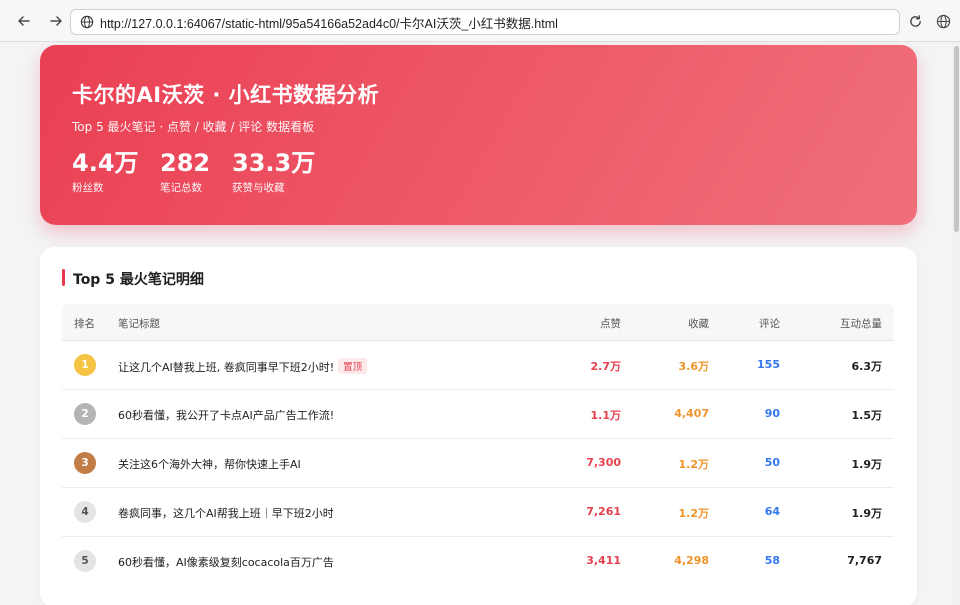  What do you see at coordinates (694, 366) in the screenshot?
I see `favorites-value: 3.6万` at bounding box center [694, 366].